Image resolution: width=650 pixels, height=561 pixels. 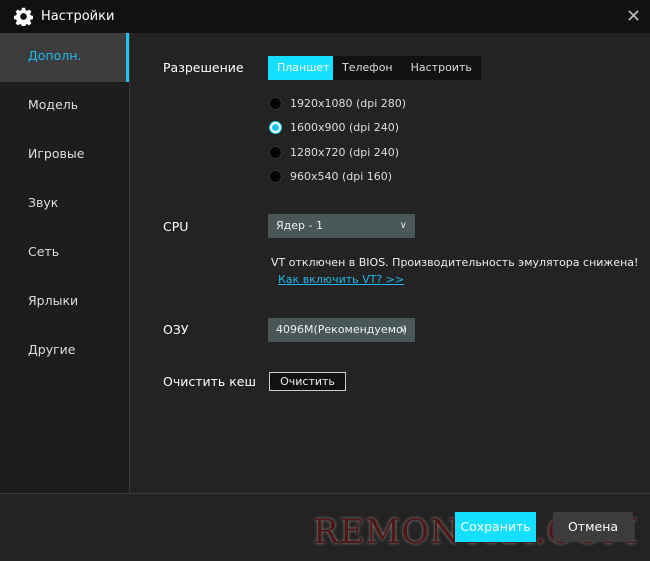 I want to click on clear-cache-label: Очистить кеш, so click(x=209, y=381).